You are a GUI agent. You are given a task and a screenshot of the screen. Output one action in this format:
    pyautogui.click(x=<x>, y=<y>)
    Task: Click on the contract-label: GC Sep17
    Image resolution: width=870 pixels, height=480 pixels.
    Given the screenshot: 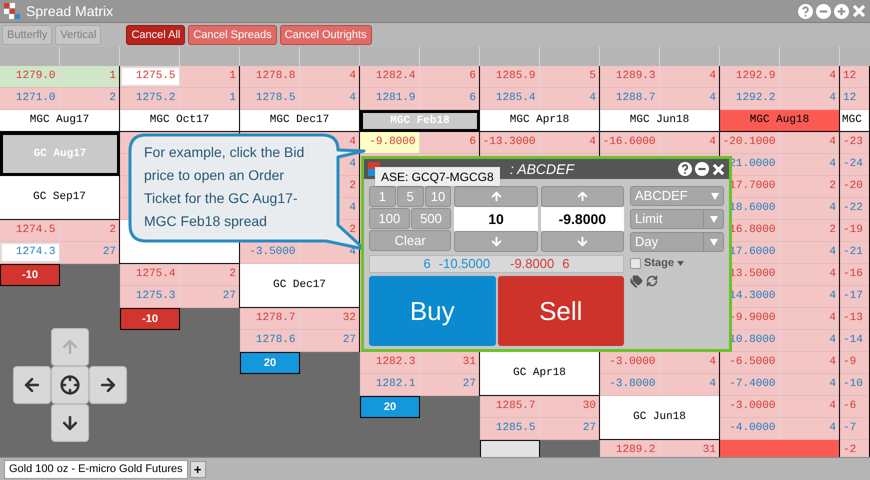 What is the action you would take?
    pyautogui.click(x=60, y=198)
    